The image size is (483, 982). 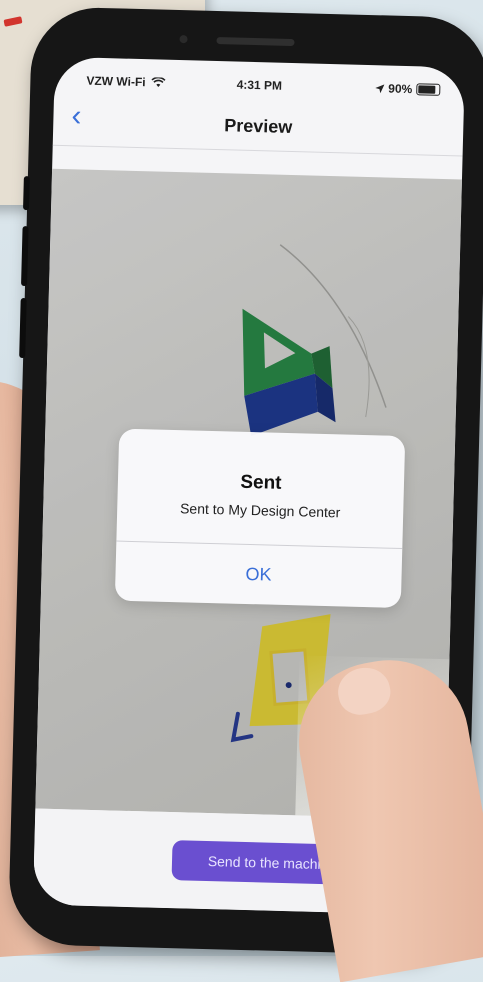 What do you see at coordinates (255, 42) in the screenshot?
I see `speaker-grille` at bounding box center [255, 42].